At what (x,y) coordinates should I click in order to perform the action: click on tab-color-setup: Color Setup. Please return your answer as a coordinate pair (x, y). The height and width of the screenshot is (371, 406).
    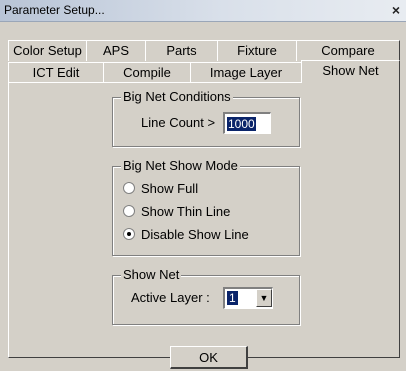
    Looking at the image, I should click on (47, 50).